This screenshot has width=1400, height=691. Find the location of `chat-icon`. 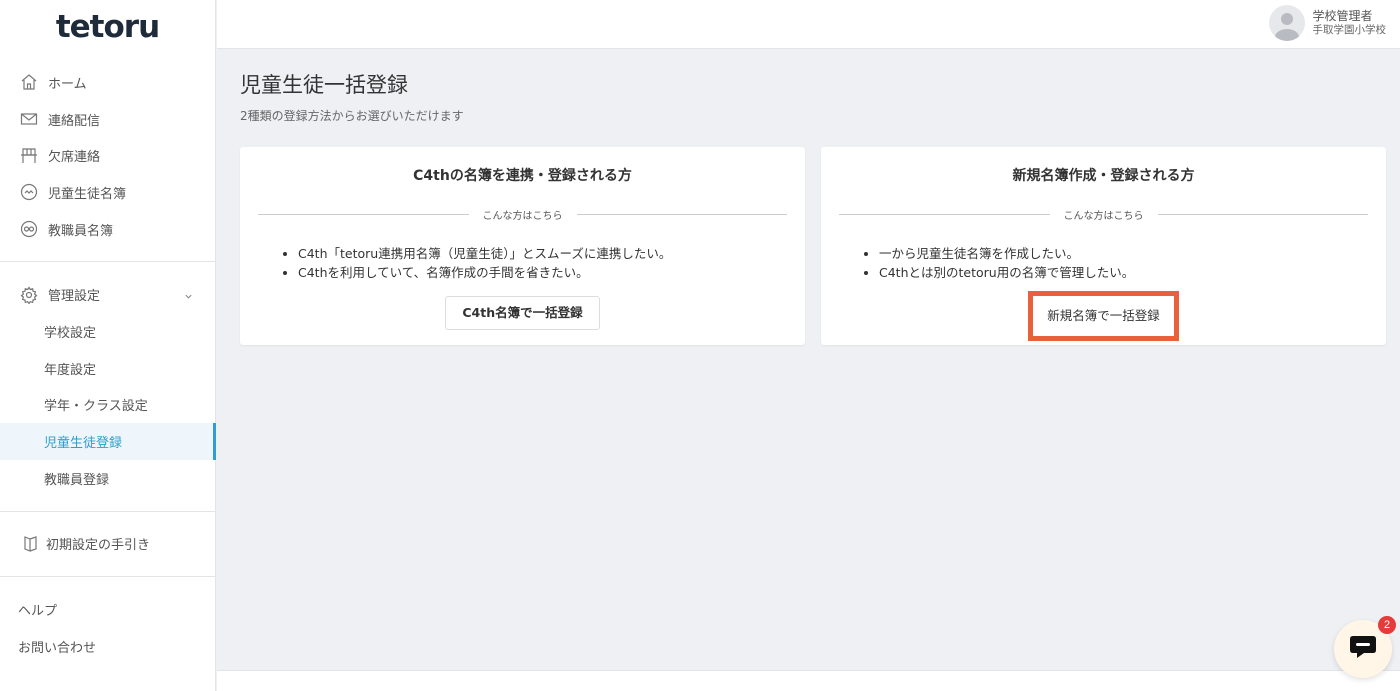

chat-icon is located at coordinates (1363, 649).